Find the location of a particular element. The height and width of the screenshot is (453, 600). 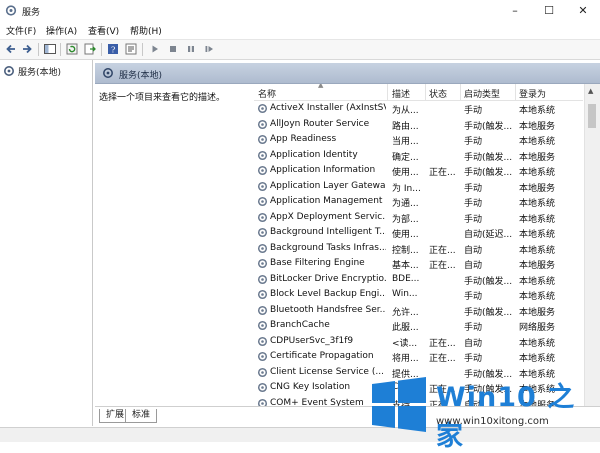

table-row: AppX Deployment Servic... 为部... 手动 本地系统 is located at coordinates (418, 218).